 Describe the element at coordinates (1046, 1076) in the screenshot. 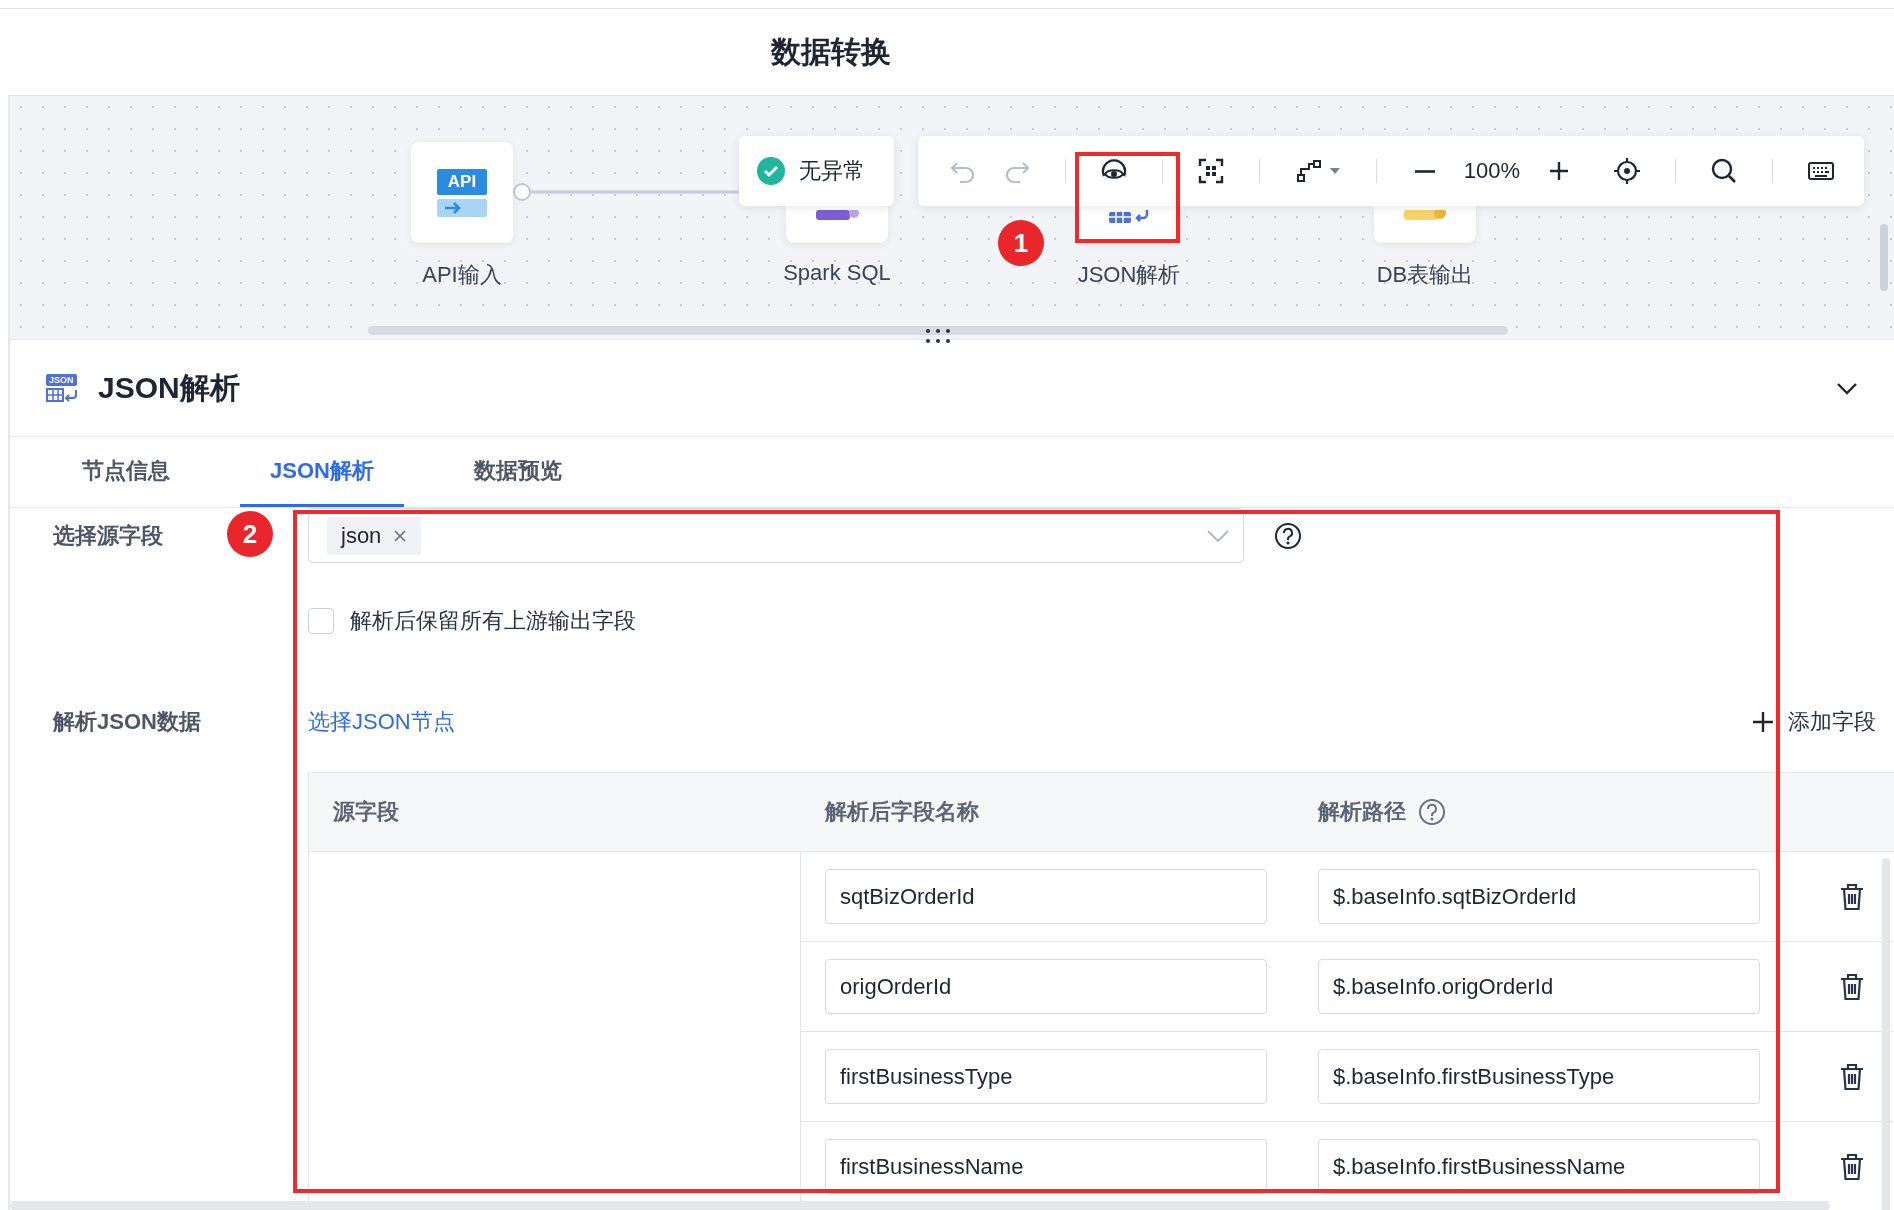

I see `field-name-input: firstBusinessType` at that location.